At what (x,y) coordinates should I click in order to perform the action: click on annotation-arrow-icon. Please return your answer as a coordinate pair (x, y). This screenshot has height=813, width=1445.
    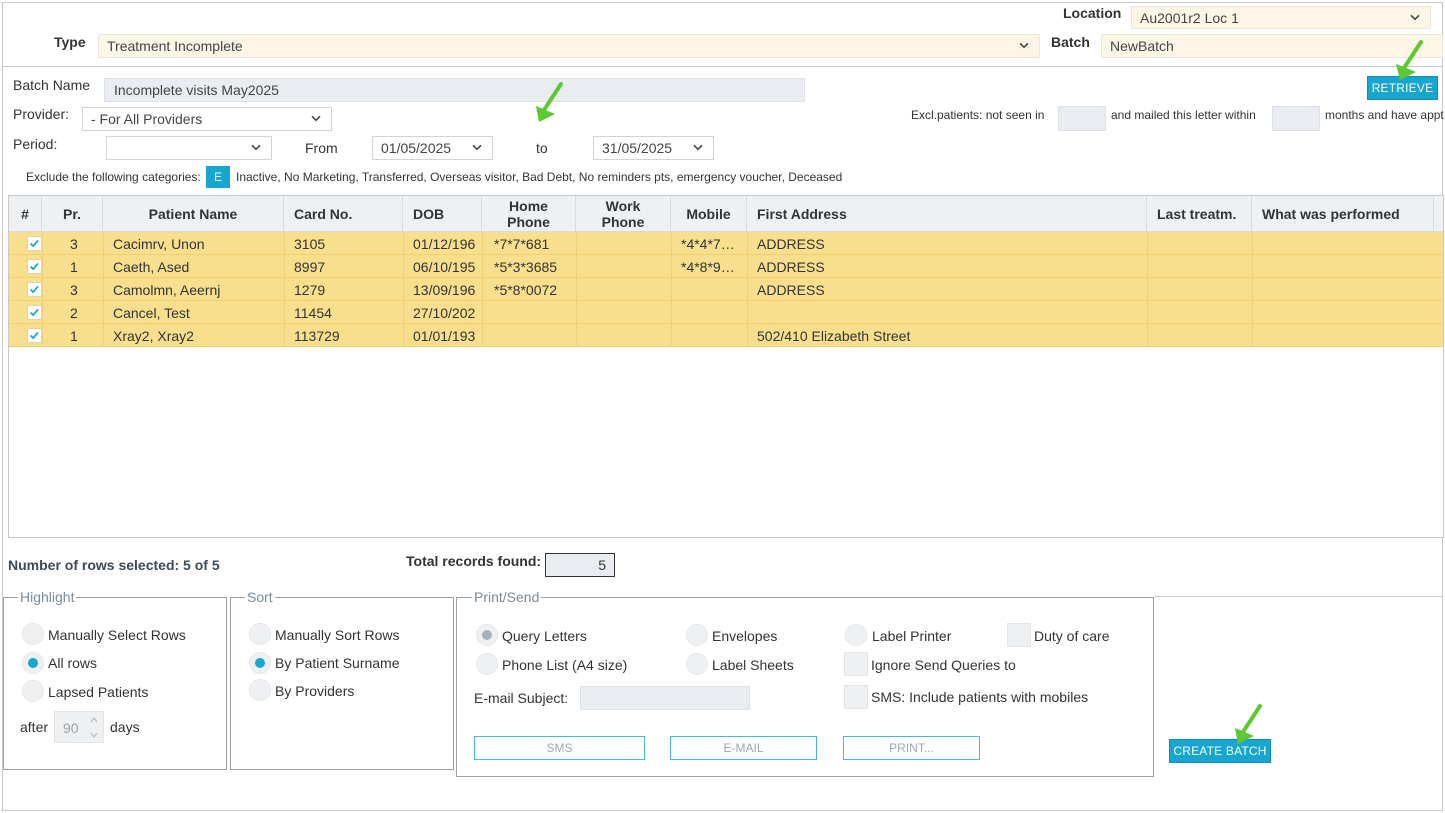
    Looking at the image, I should click on (1248, 724).